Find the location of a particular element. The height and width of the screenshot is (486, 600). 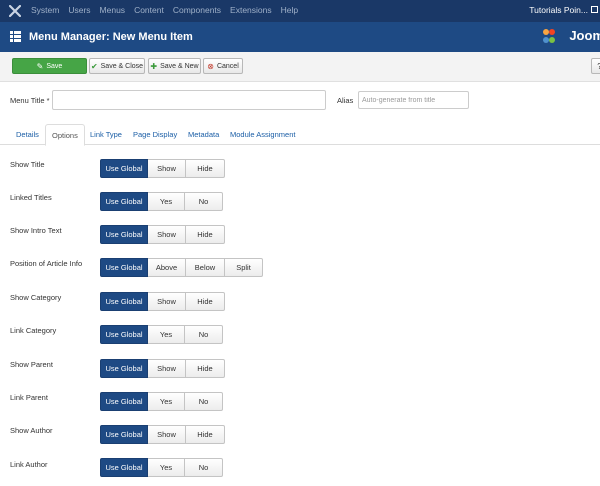

show-parent-label: Show Parent is located at coordinates (31, 364).